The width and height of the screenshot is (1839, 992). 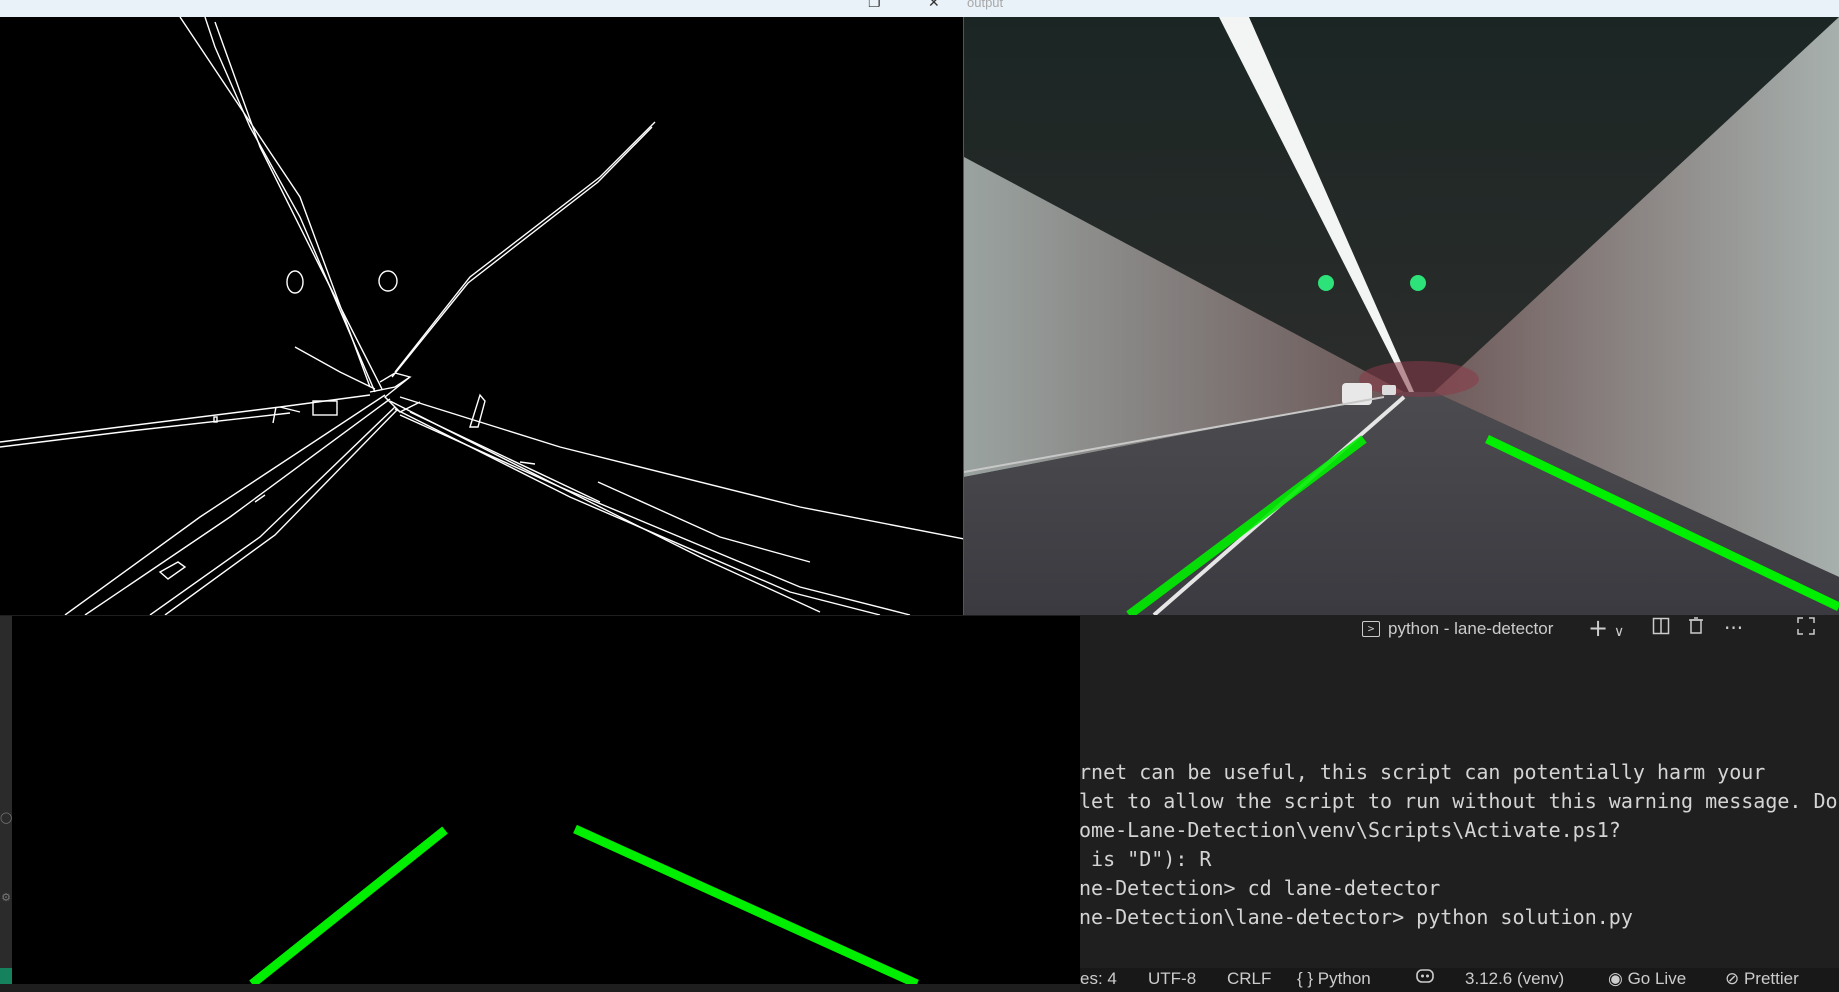 What do you see at coordinates (6, 822) in the screenshot?
I see `account-icon: ◯` at bounding box center [6, 822].